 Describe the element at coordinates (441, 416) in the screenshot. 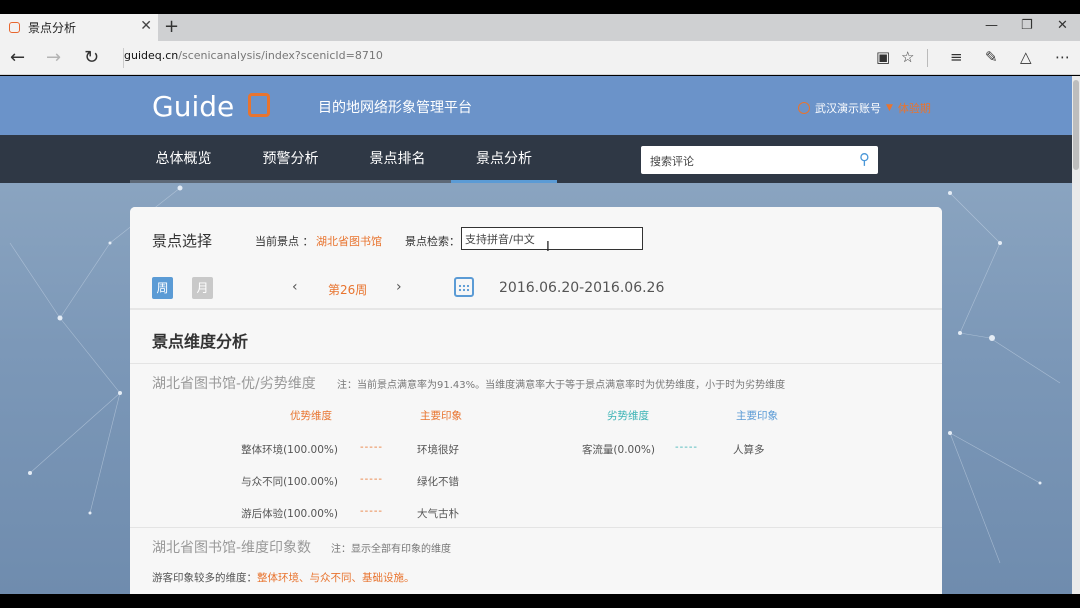

I see `advantage-impression-header: 主要印象` at that location.